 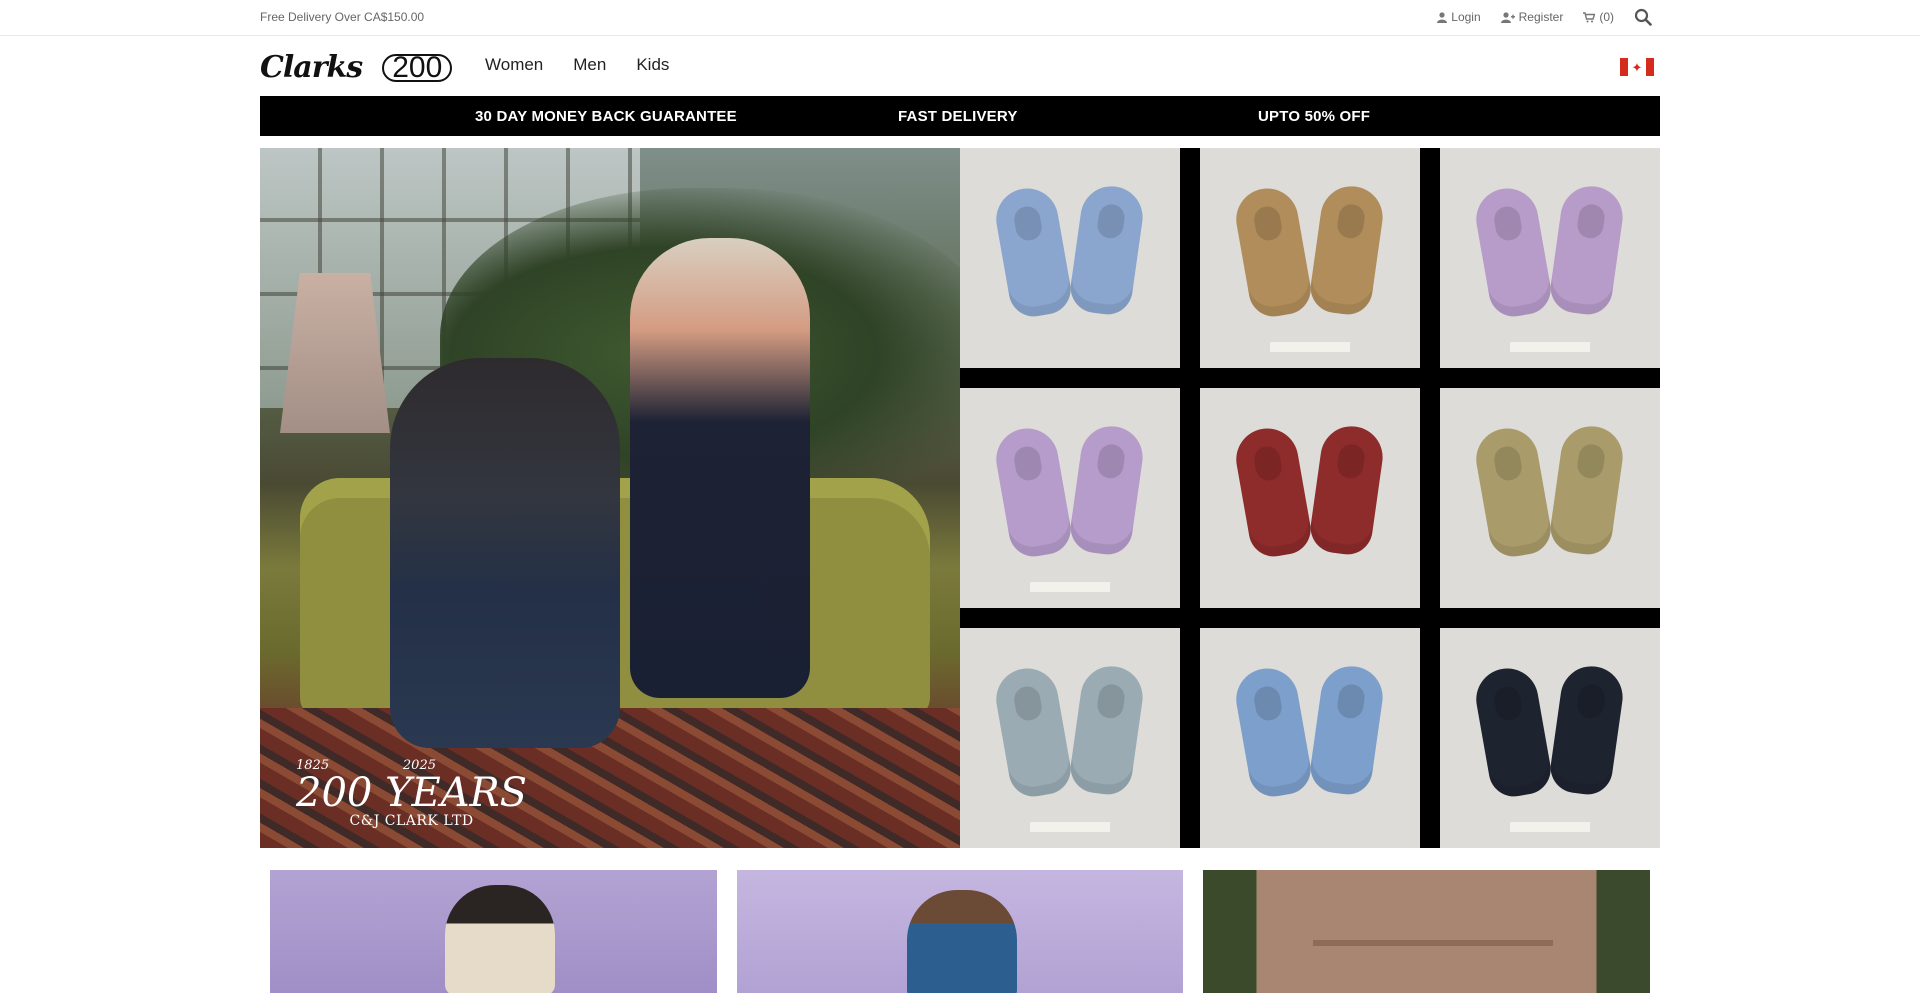 I want to click on search-button, so click(x=1643, y=17).